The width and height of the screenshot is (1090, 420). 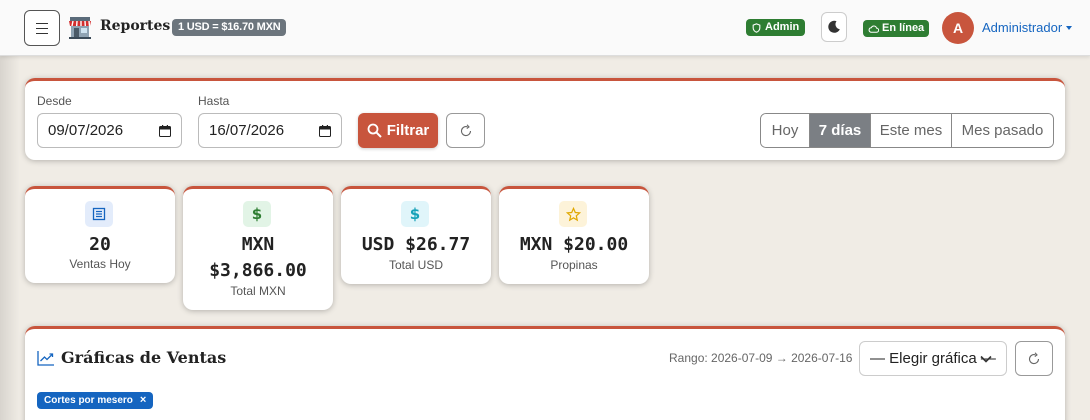 What do you see at coordinates (45, 358) in the screenshot?
I see `trend-chart-icon` at bounding box center [45, 358].